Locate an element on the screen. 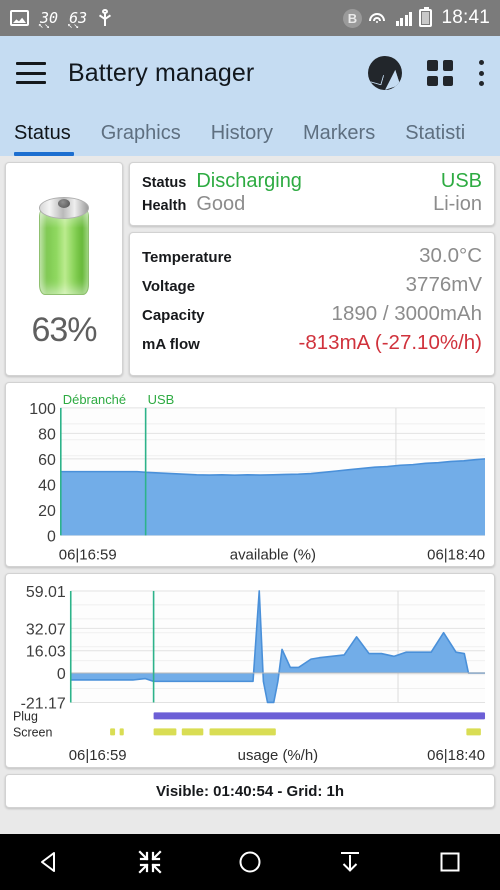 The height and width of the screenshot is (890, 500). collapse-icon is located at coordinates (150, 862).